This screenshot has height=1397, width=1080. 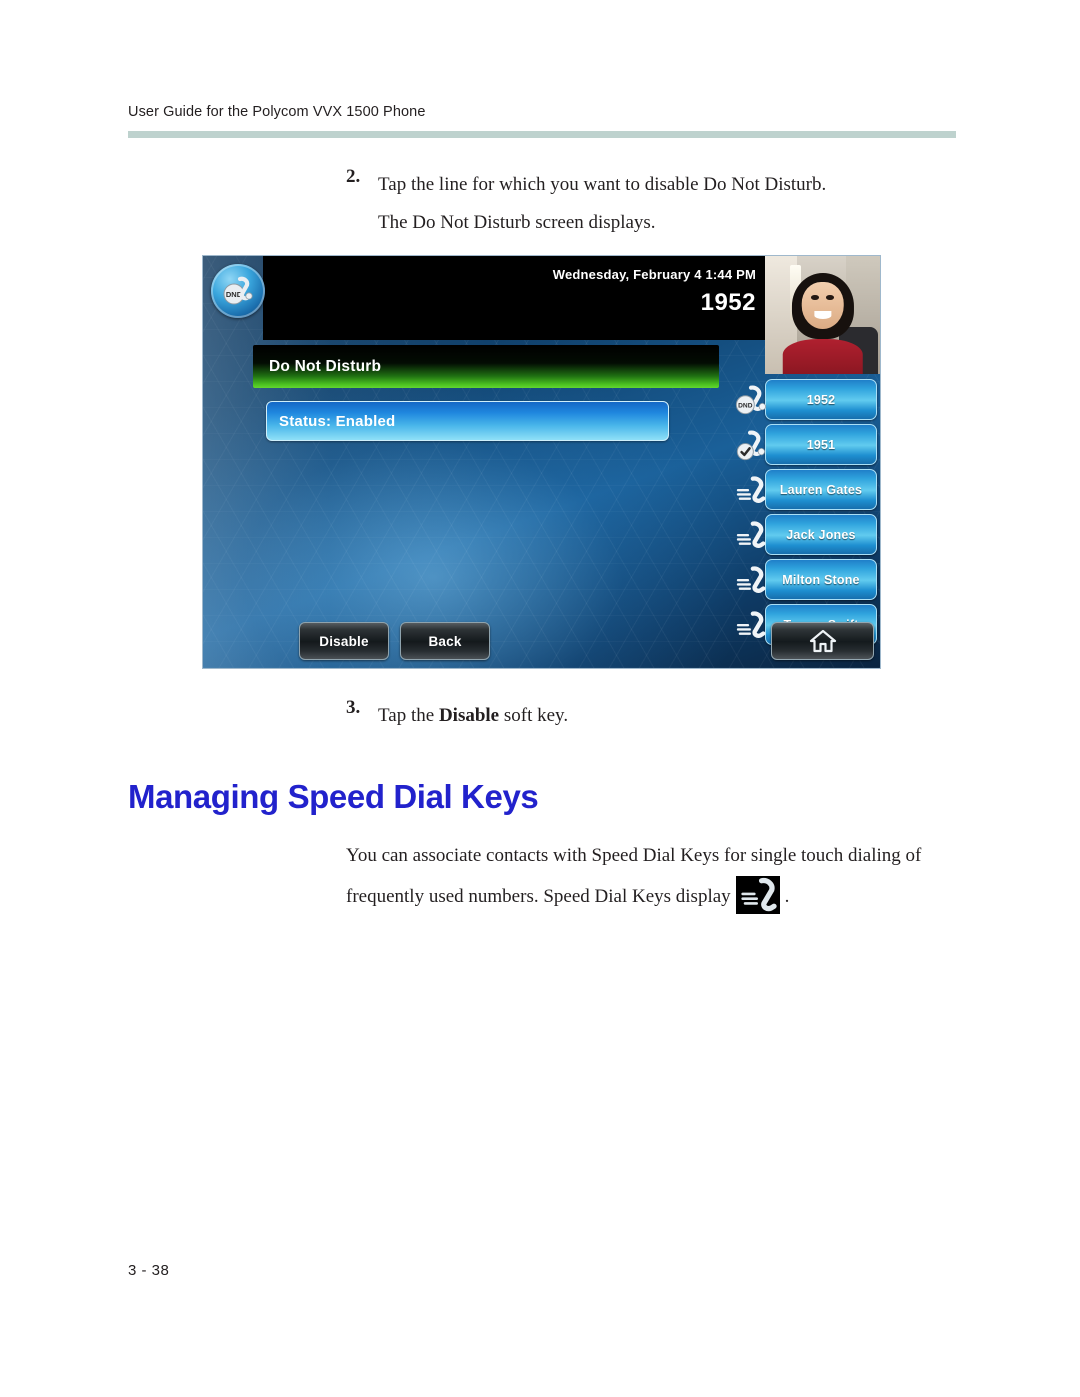 I want to click on line-key-milton-stone: Milton Stone, so click(x=806, y=579).